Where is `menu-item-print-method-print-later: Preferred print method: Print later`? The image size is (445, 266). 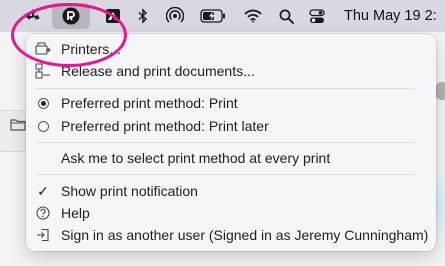
menu-item-print-method-print-later: Preferred print method: Print later is located at coordinates (231, 126).